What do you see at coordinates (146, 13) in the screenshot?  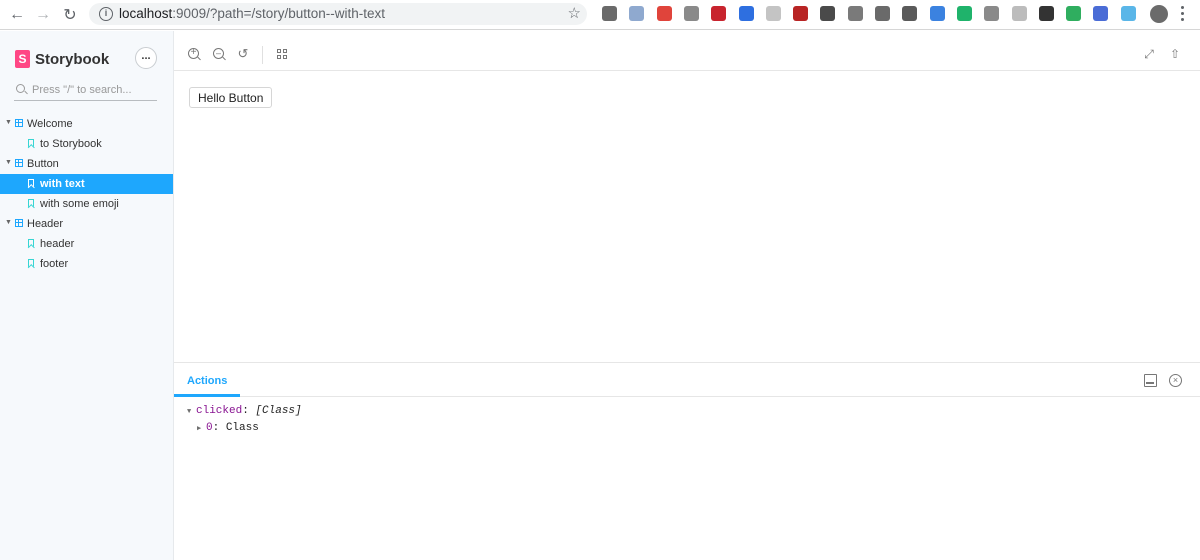 I see `url-host: localhost` at bounding box center [146, 13].